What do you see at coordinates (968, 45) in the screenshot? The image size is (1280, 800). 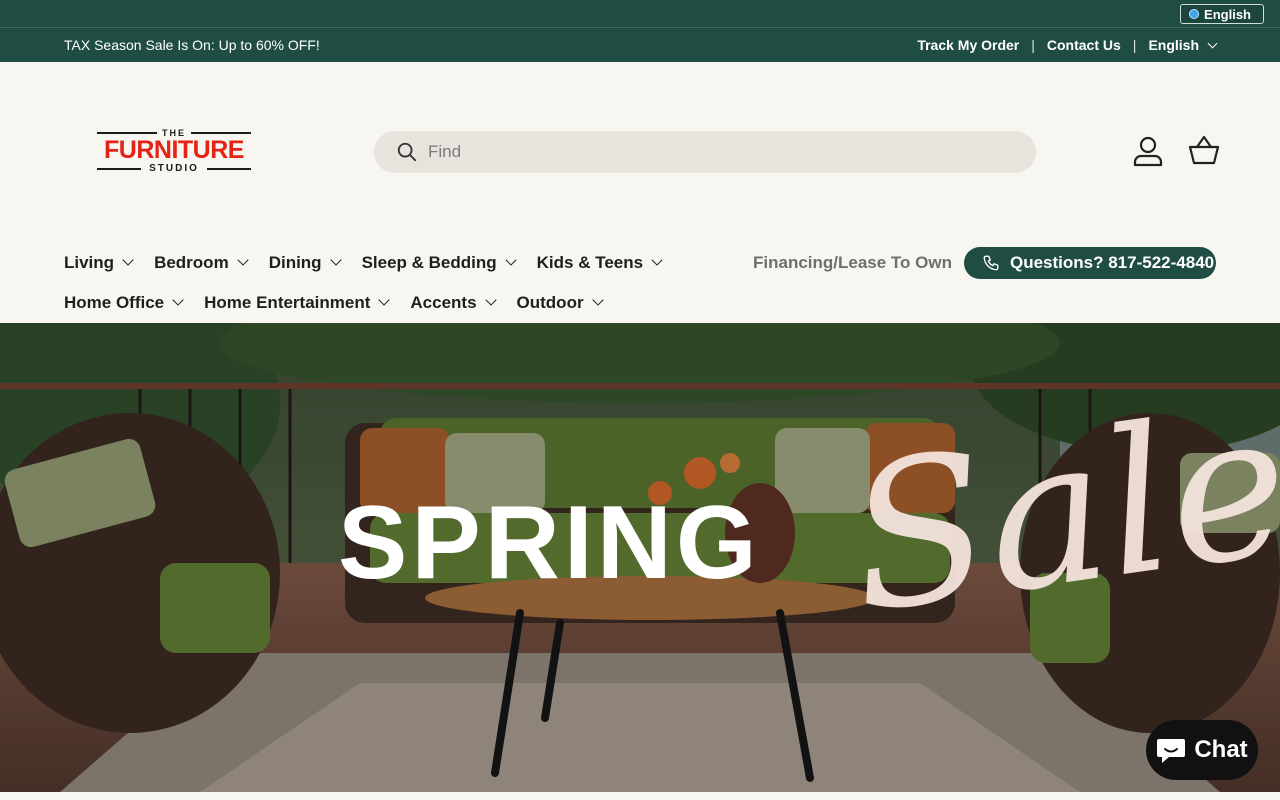 I see `track-order-link: Track My Order` at bounding box center [968, 45].